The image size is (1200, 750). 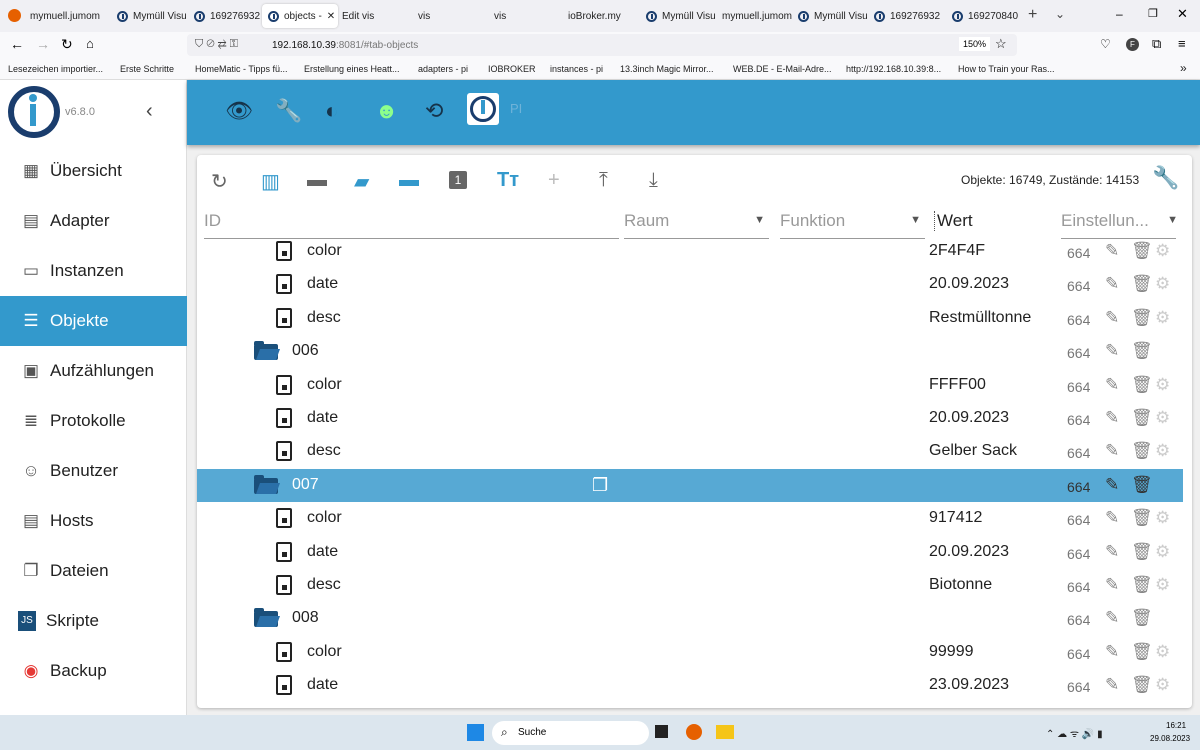 I want to click on table-row: color FFFF00 664 ✎ 🗑 ⚙, so click(x=690, y=385).